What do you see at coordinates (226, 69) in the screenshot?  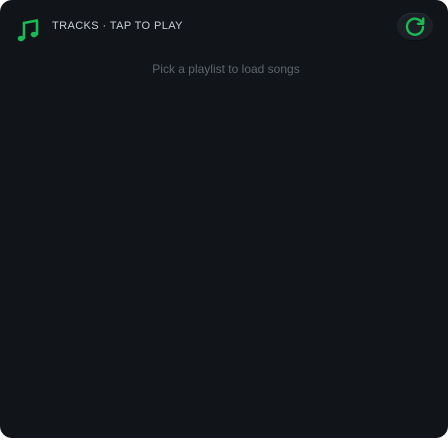 I see `empty-state-message: Pick a playlist to load songs` at bounding box center [226, 69].